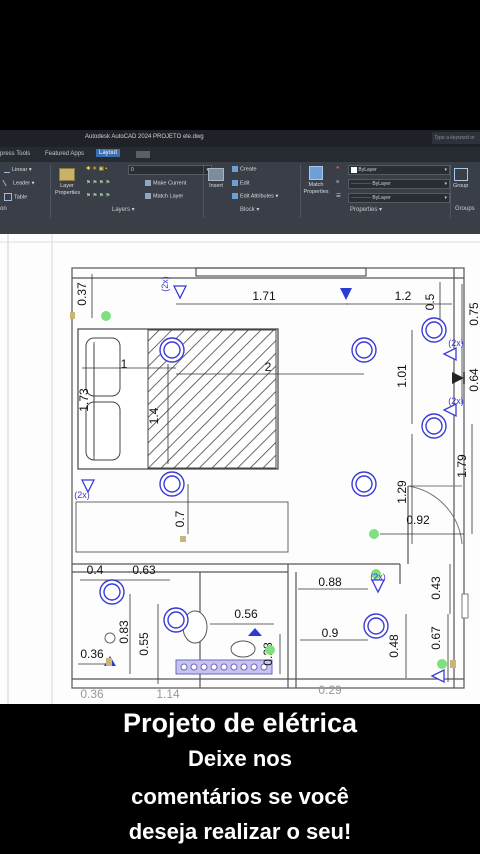 This screenshot has width=480, height=854. I want to click on dim-063: 0.63, so click(144, 570).